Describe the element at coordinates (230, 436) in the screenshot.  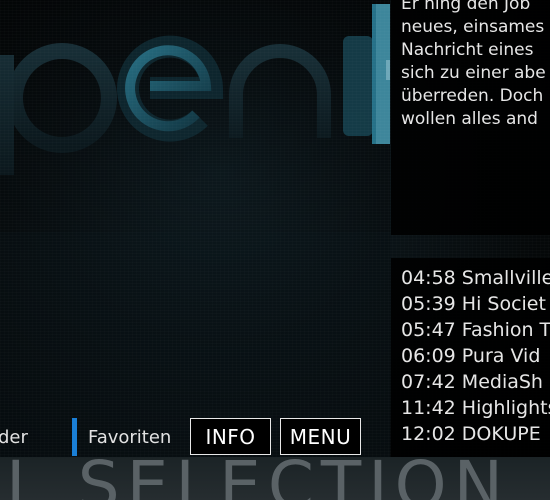
I see `info-button: INFO` at that location.